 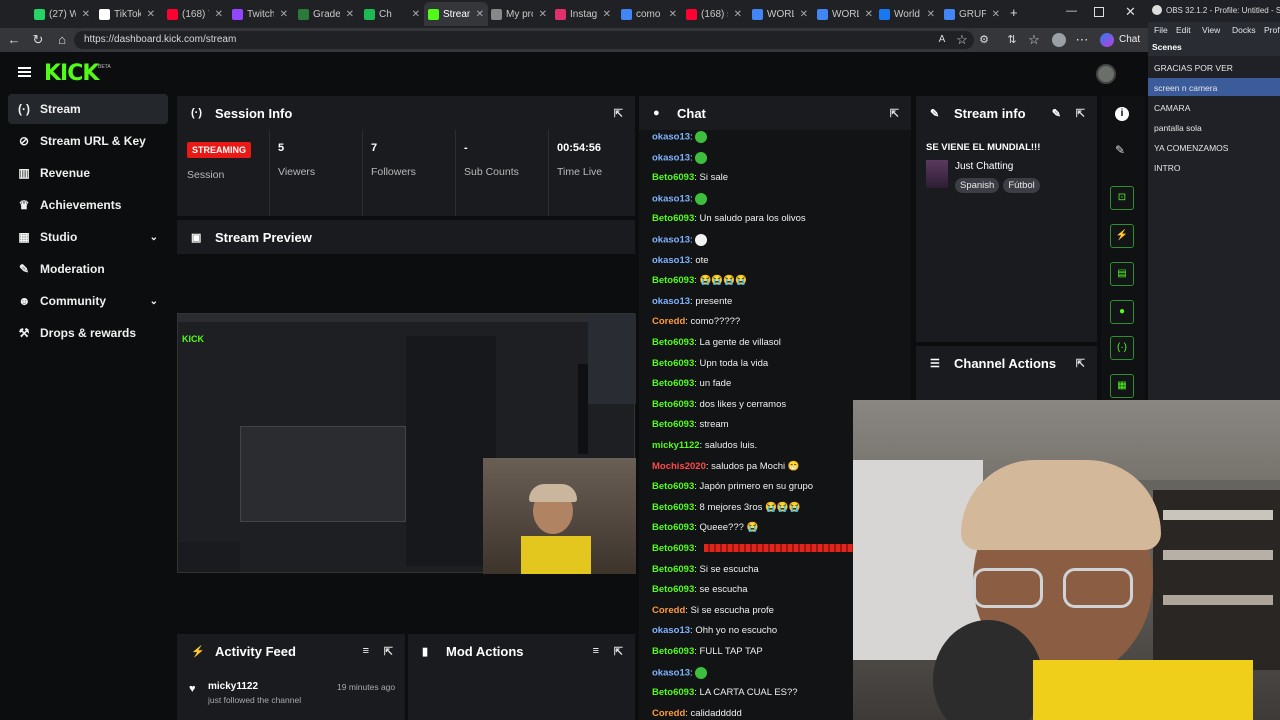 What do you see at coordinates (1122, 274) in the screenshot?
I see `notes-icon: ▤` at bounding box center [1122, 274].